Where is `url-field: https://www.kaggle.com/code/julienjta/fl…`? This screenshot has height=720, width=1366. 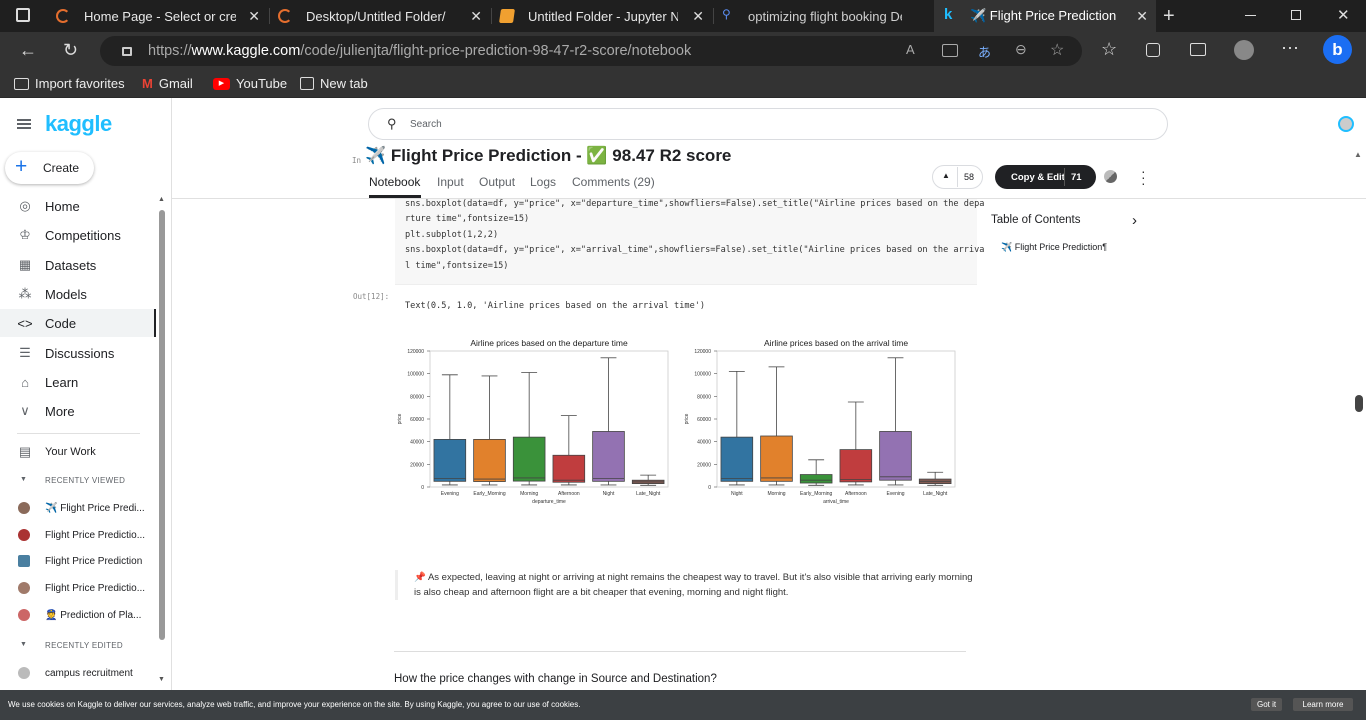
url-field: https://www.kaggle.com/code/julienjta/fl… is located at coordinates (591, 51).